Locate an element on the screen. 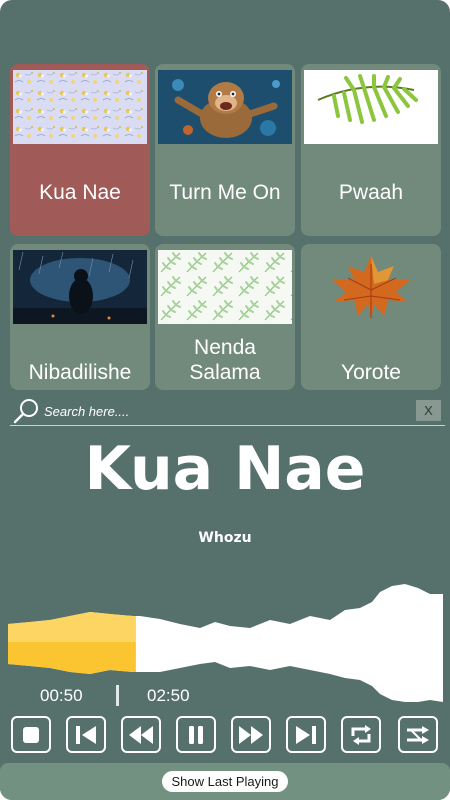 The height and width of the screenshot is (800, 450). song-card-pwaah: Pwaah is located at coordinates (371, 150).